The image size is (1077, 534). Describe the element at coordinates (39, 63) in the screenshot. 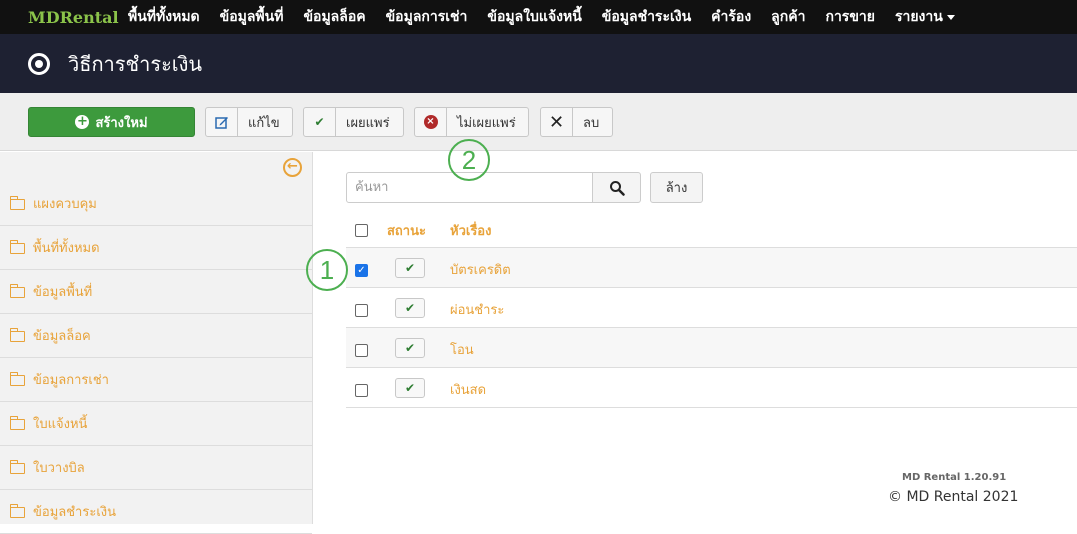

I see `radio-circle-icon` at that location.